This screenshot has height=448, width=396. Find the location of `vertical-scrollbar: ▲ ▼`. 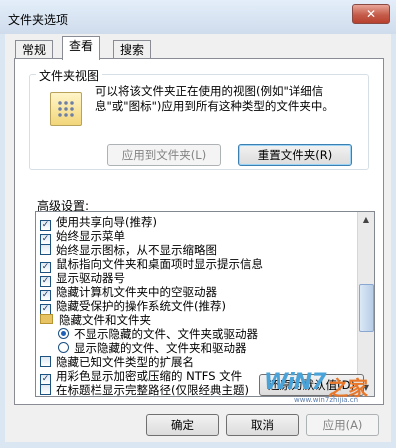

vertical-scrollbar: ▲ ▼ is located at coordinates (365, 304).